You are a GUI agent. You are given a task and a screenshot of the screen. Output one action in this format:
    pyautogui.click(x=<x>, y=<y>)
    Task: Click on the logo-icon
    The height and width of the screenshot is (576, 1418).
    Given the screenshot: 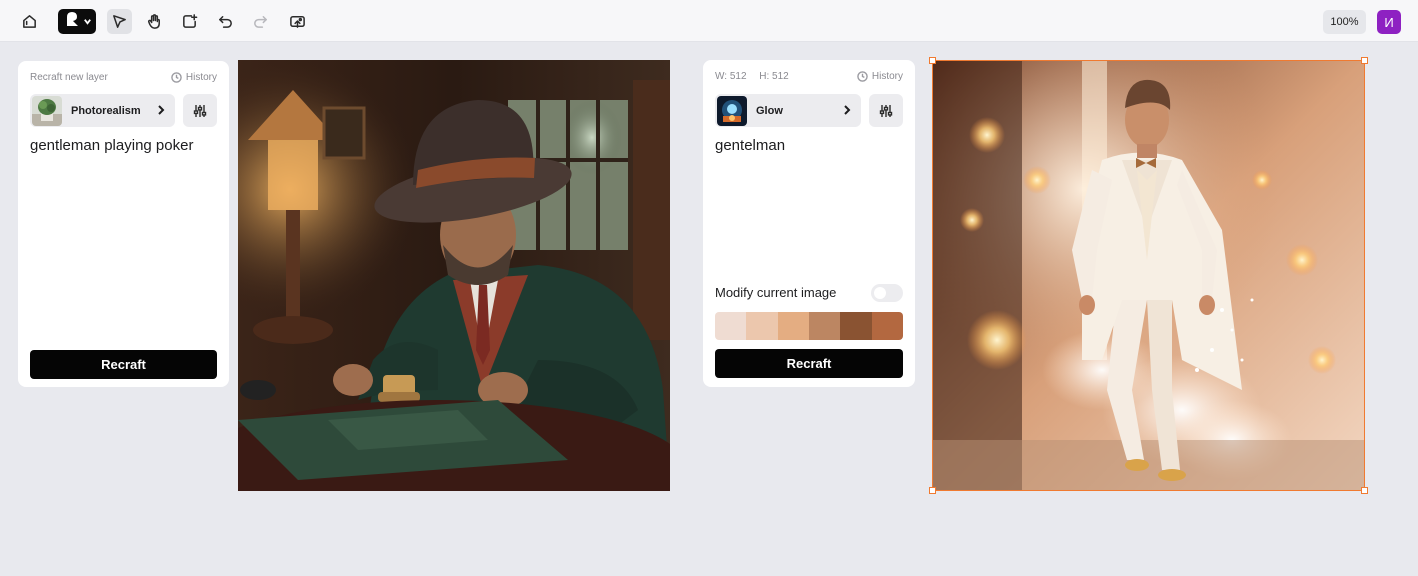 What is the action you would take?
    pyautogui.click(x=72, y=21)
    